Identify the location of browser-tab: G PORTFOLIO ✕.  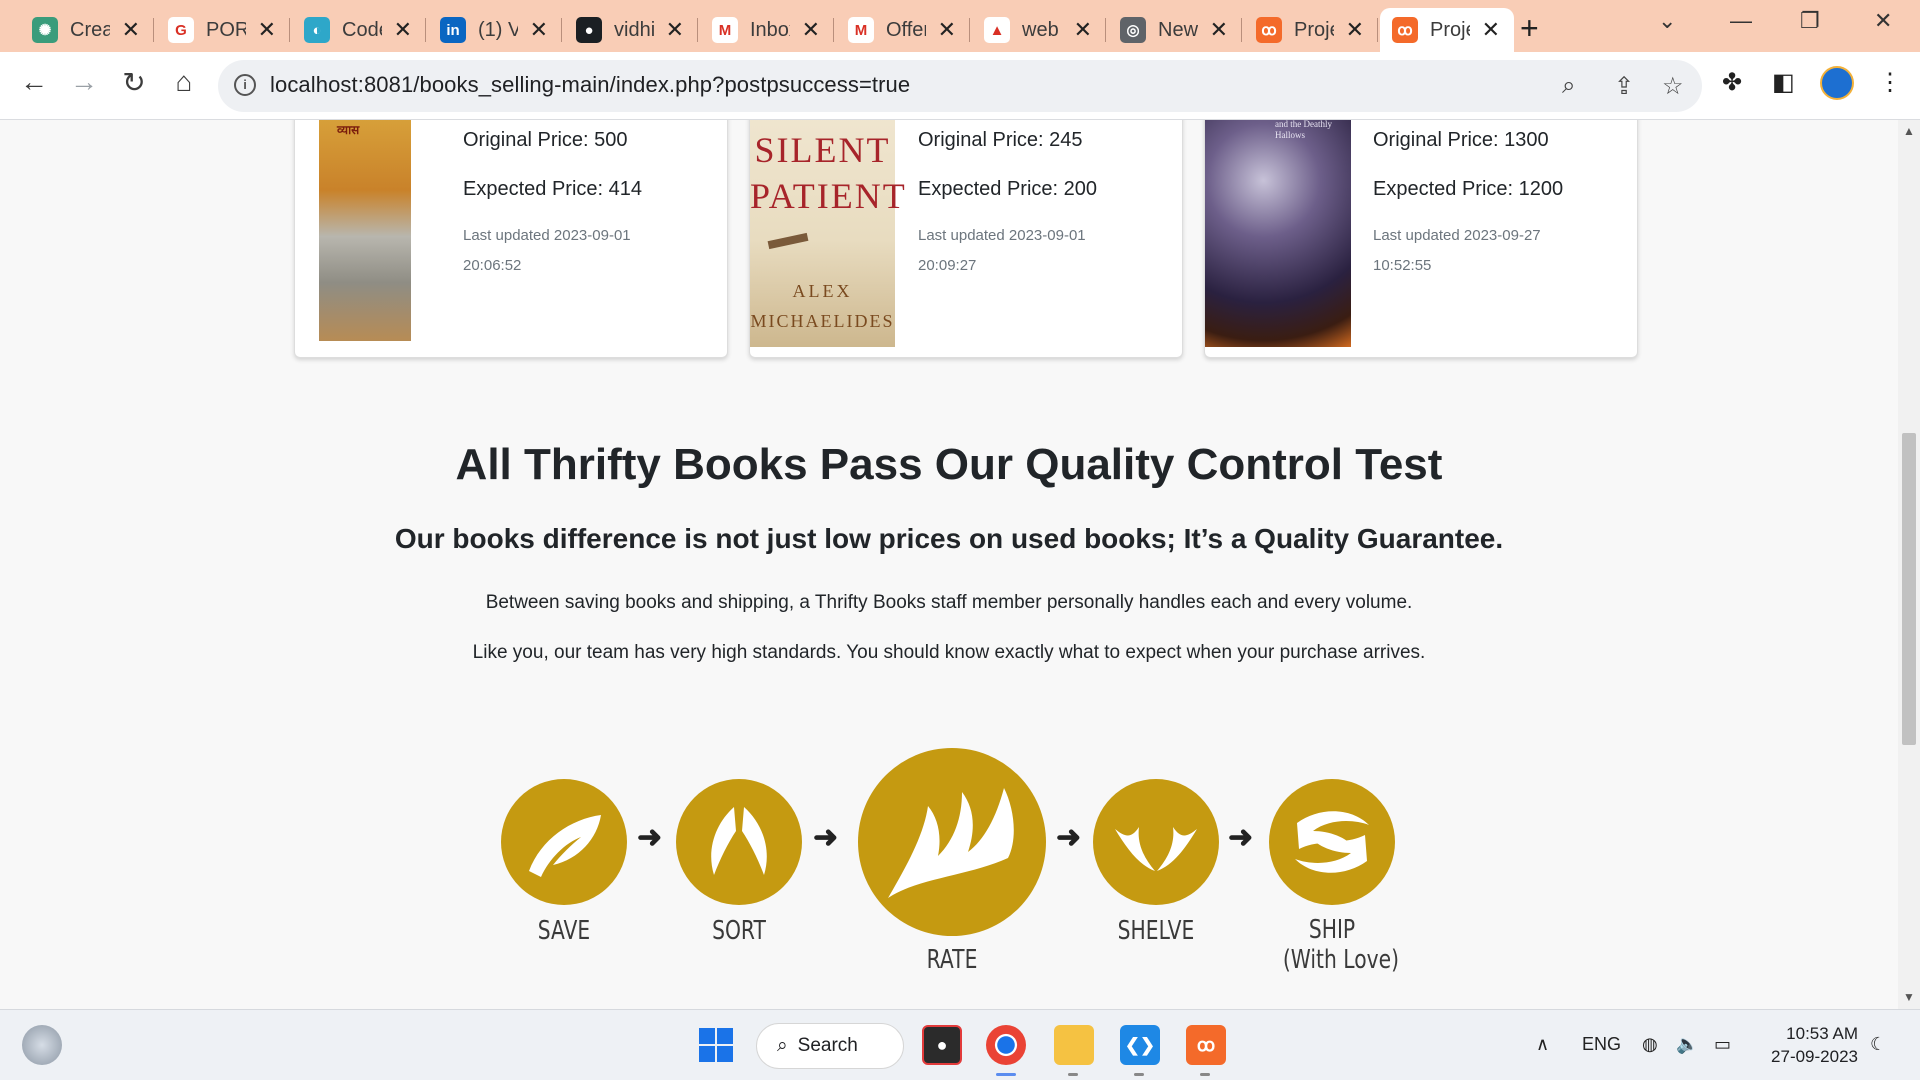
(223, 30).